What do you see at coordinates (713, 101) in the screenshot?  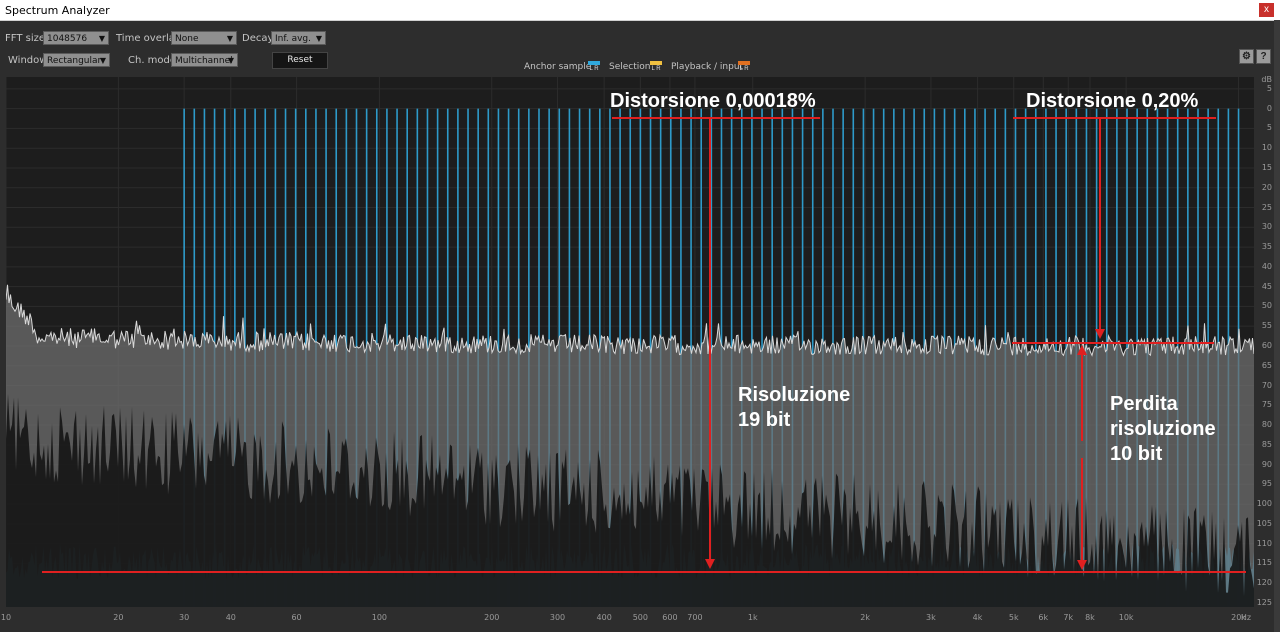 I see `annotation-distortion-left: Distorsione 0,00018%` at bounding box center [713, 101].